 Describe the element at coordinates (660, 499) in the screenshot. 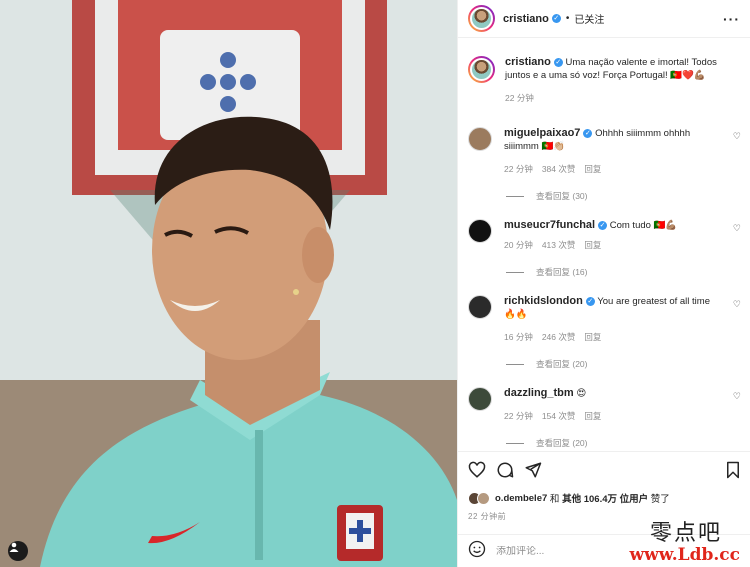

I see `likes-liked: 赞了` at that location.